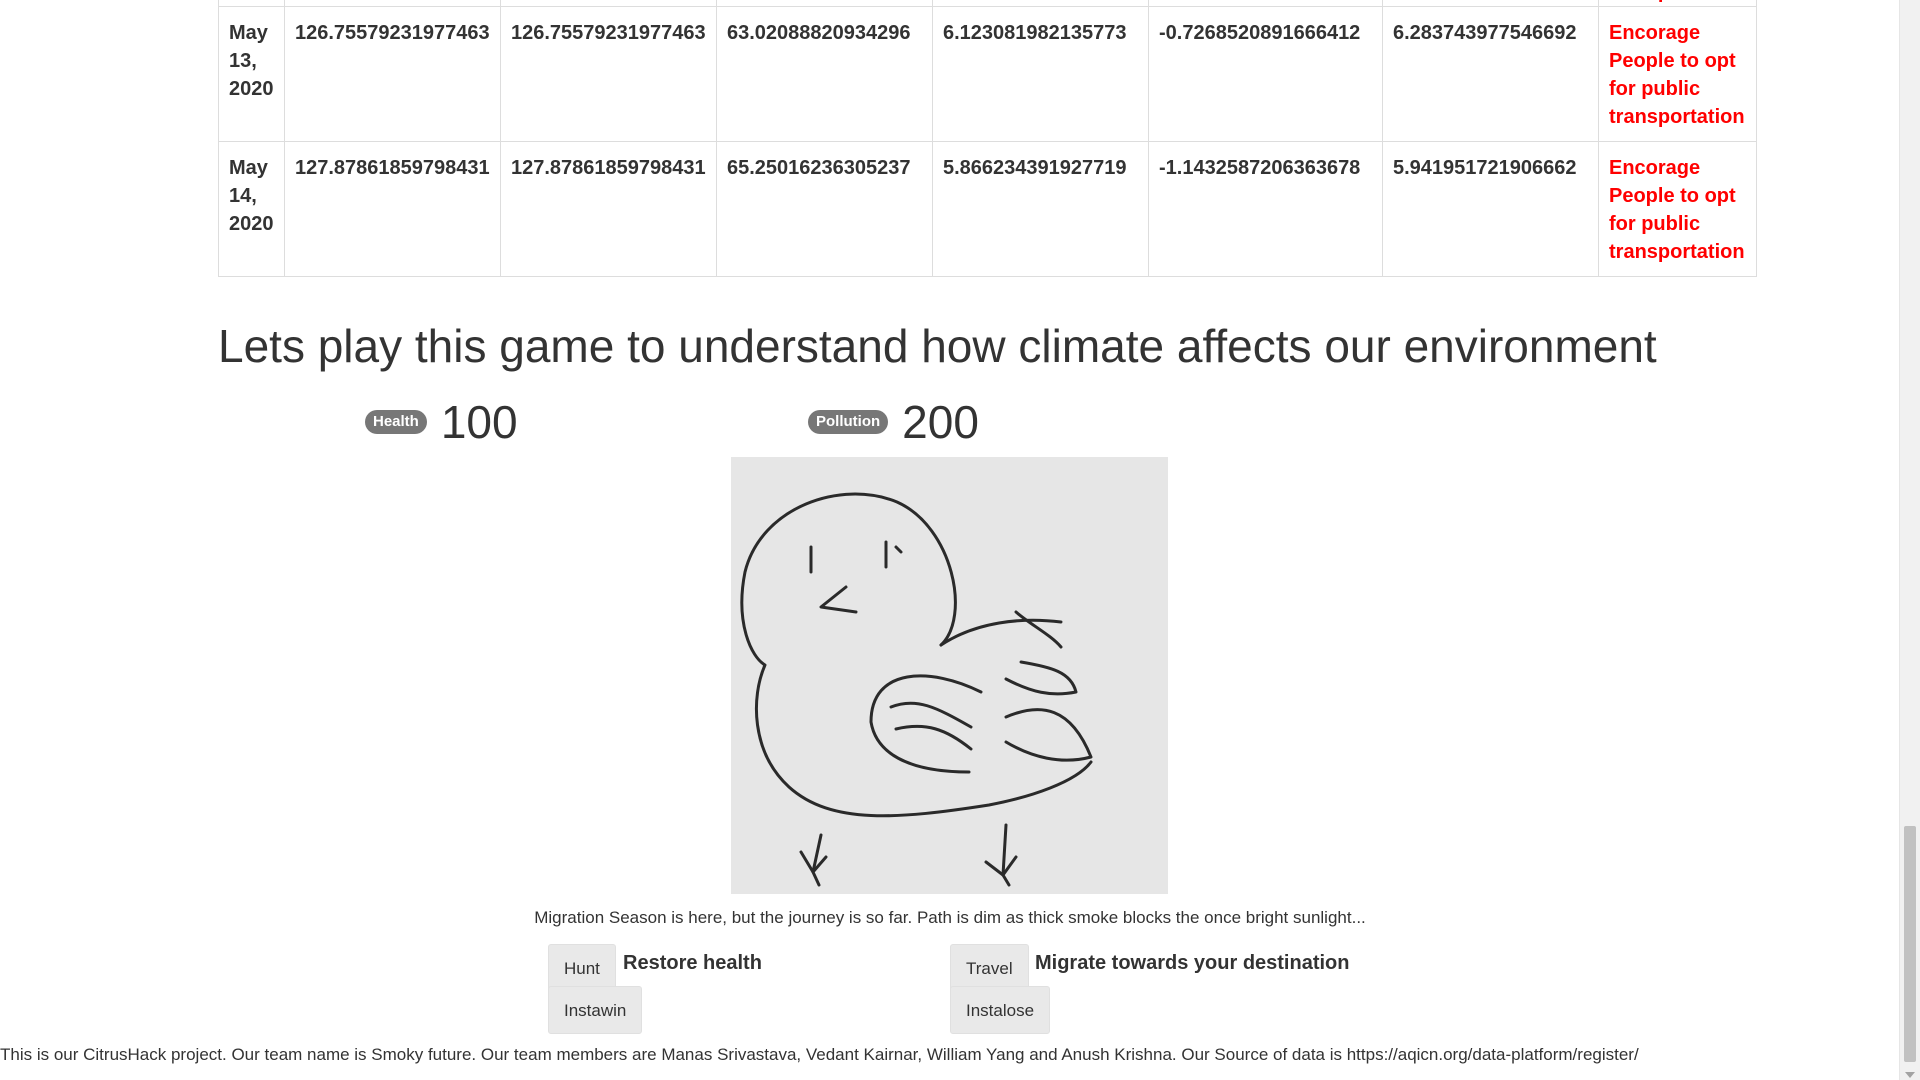 The image size is (1920, 1080). Describe the element at coordinates (251, 209) in the screenshot. I see `date-cell: May 14, 2020` at that location.